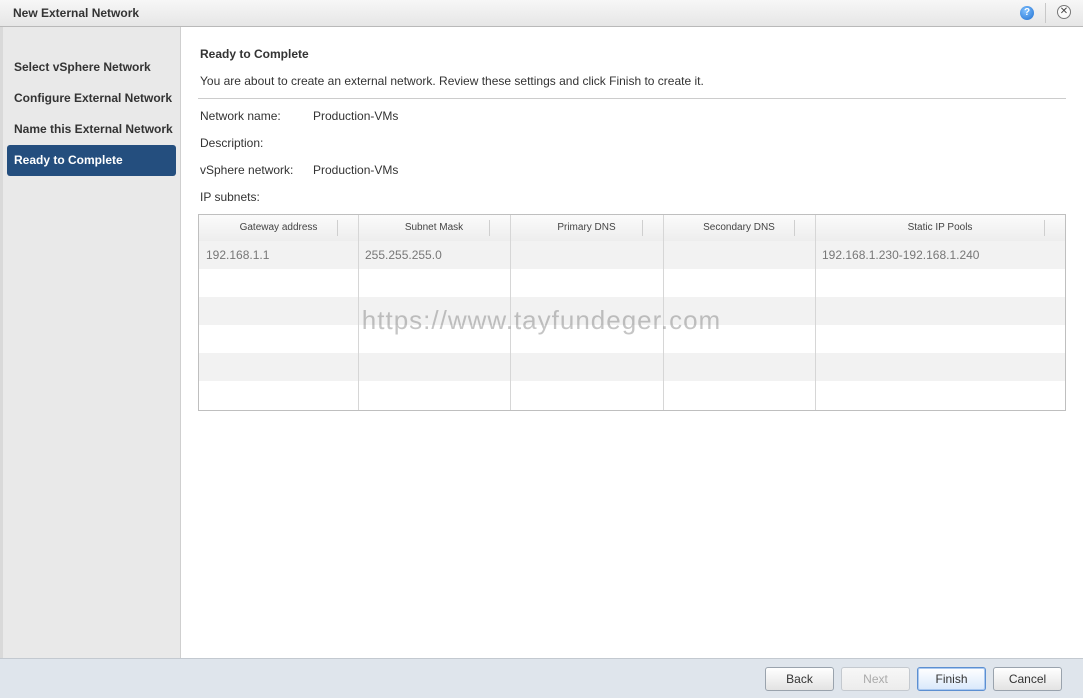  Describe the element at coordinates (940, 228) in the screenshot. I see `col-header-static-ip-pools: Static IP Pools` at that location.